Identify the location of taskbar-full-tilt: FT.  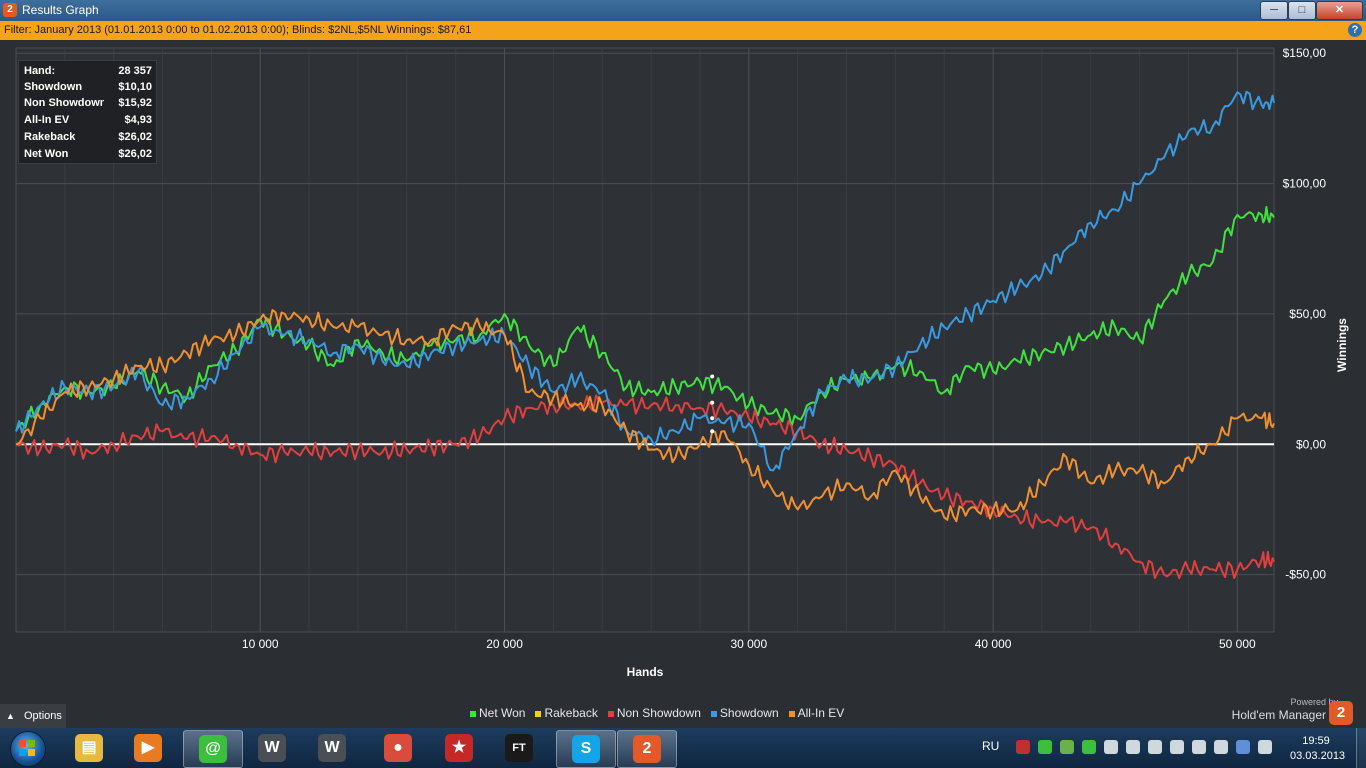
(519, 748).